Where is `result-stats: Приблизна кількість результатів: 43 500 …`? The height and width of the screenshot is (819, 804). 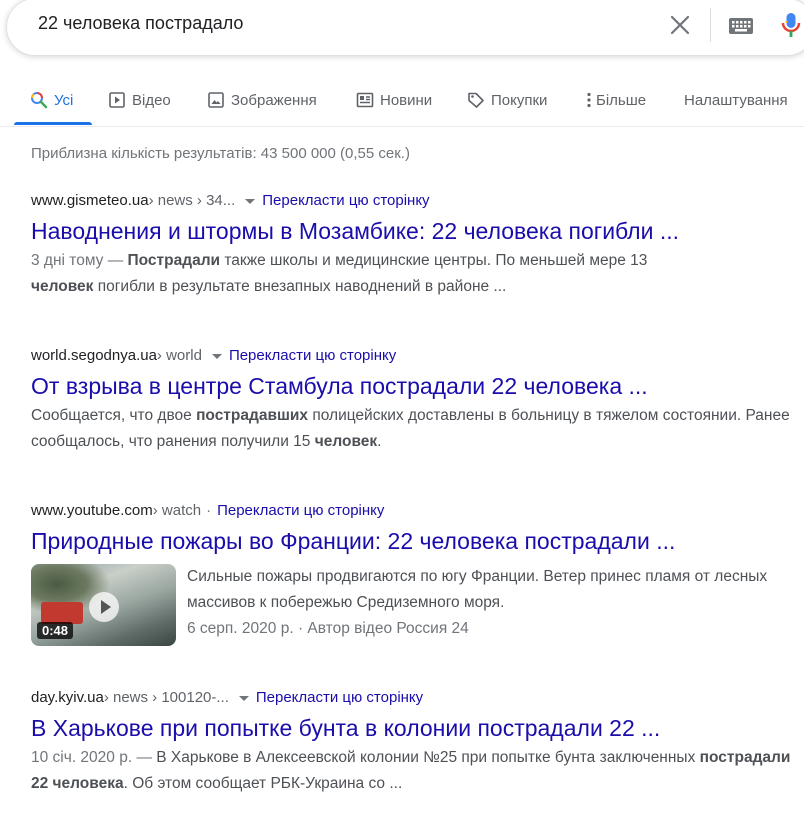 result-stats: Приблизна кількість результатів: 43 500 … is located at coordinates (220, 153).